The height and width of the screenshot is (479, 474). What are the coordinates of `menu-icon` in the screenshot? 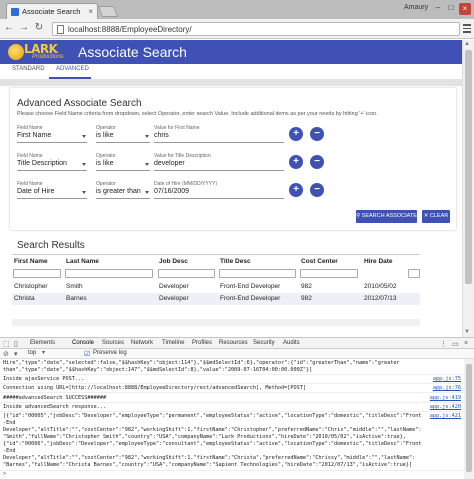 It's located at (467, 29).